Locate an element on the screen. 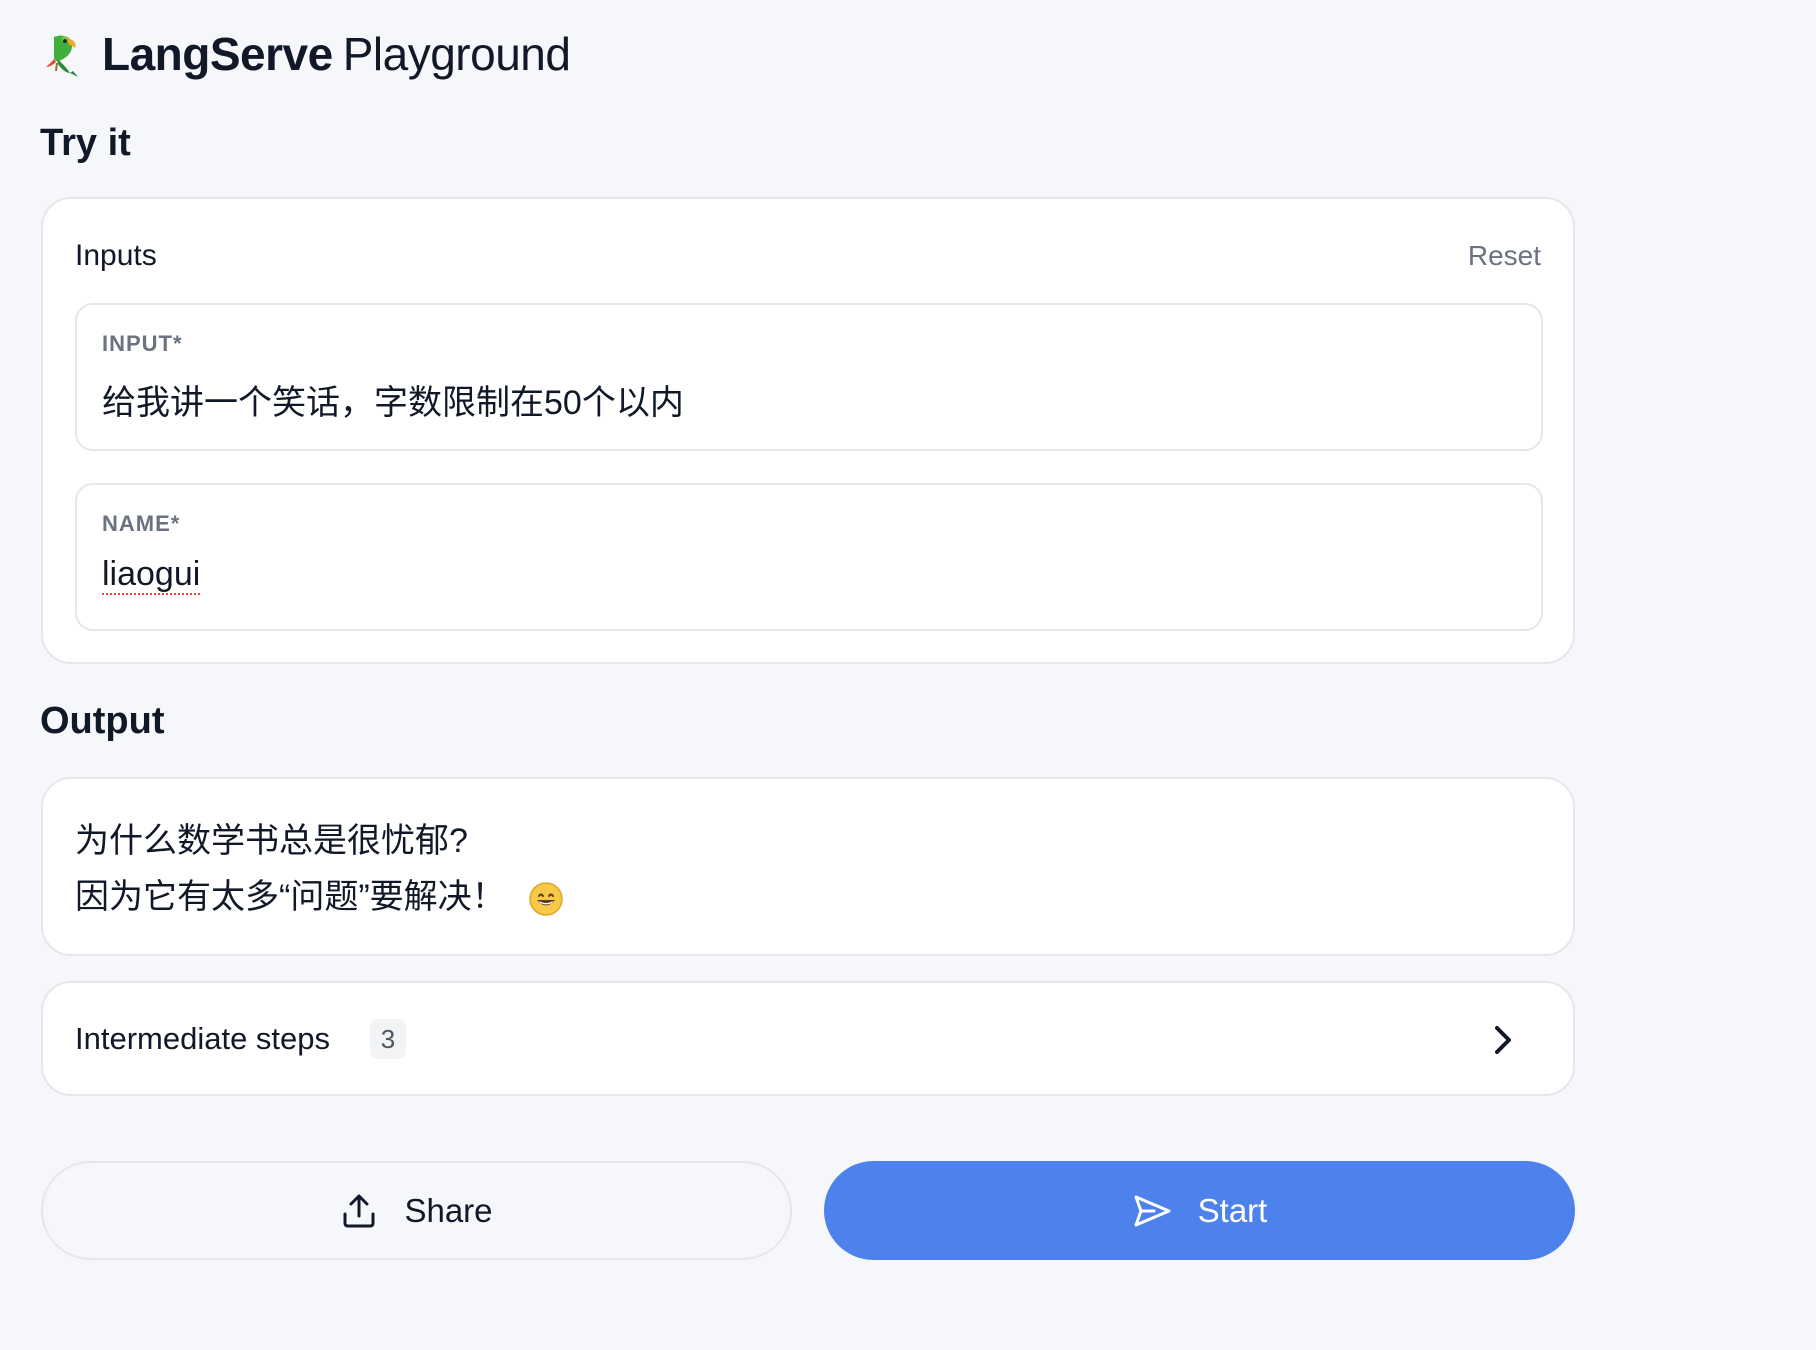 The image size is (1816, 1350). name-field-value: liaogui is located at coordinates (151, 574).